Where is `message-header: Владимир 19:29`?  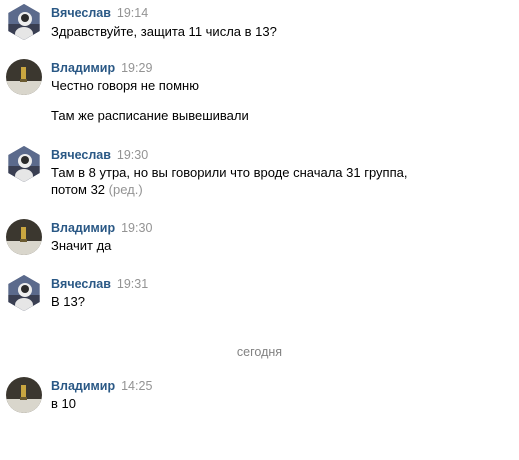 message-header: Владимир 19:29 is located at coordinates (101, 68).